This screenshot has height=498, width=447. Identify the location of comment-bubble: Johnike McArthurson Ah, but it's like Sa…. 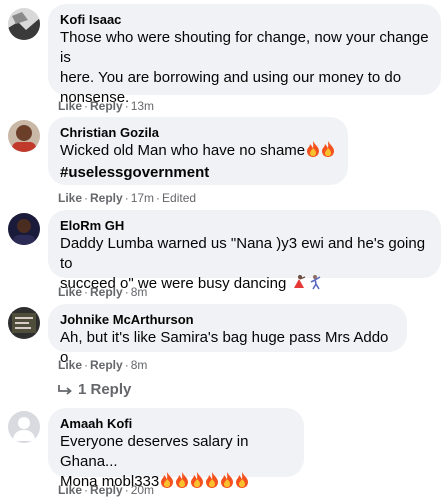
(227, 335).